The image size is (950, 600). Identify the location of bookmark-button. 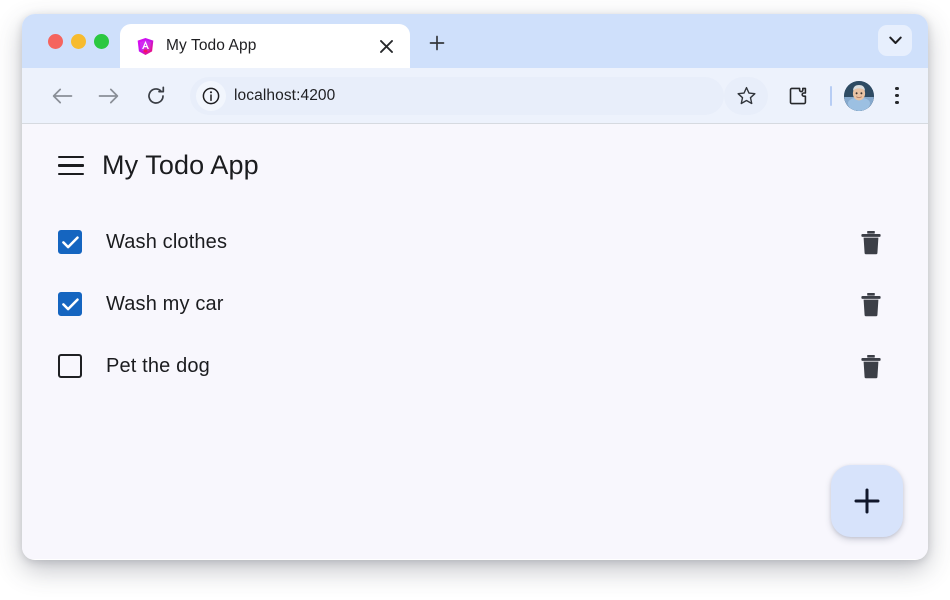
(746, 95).